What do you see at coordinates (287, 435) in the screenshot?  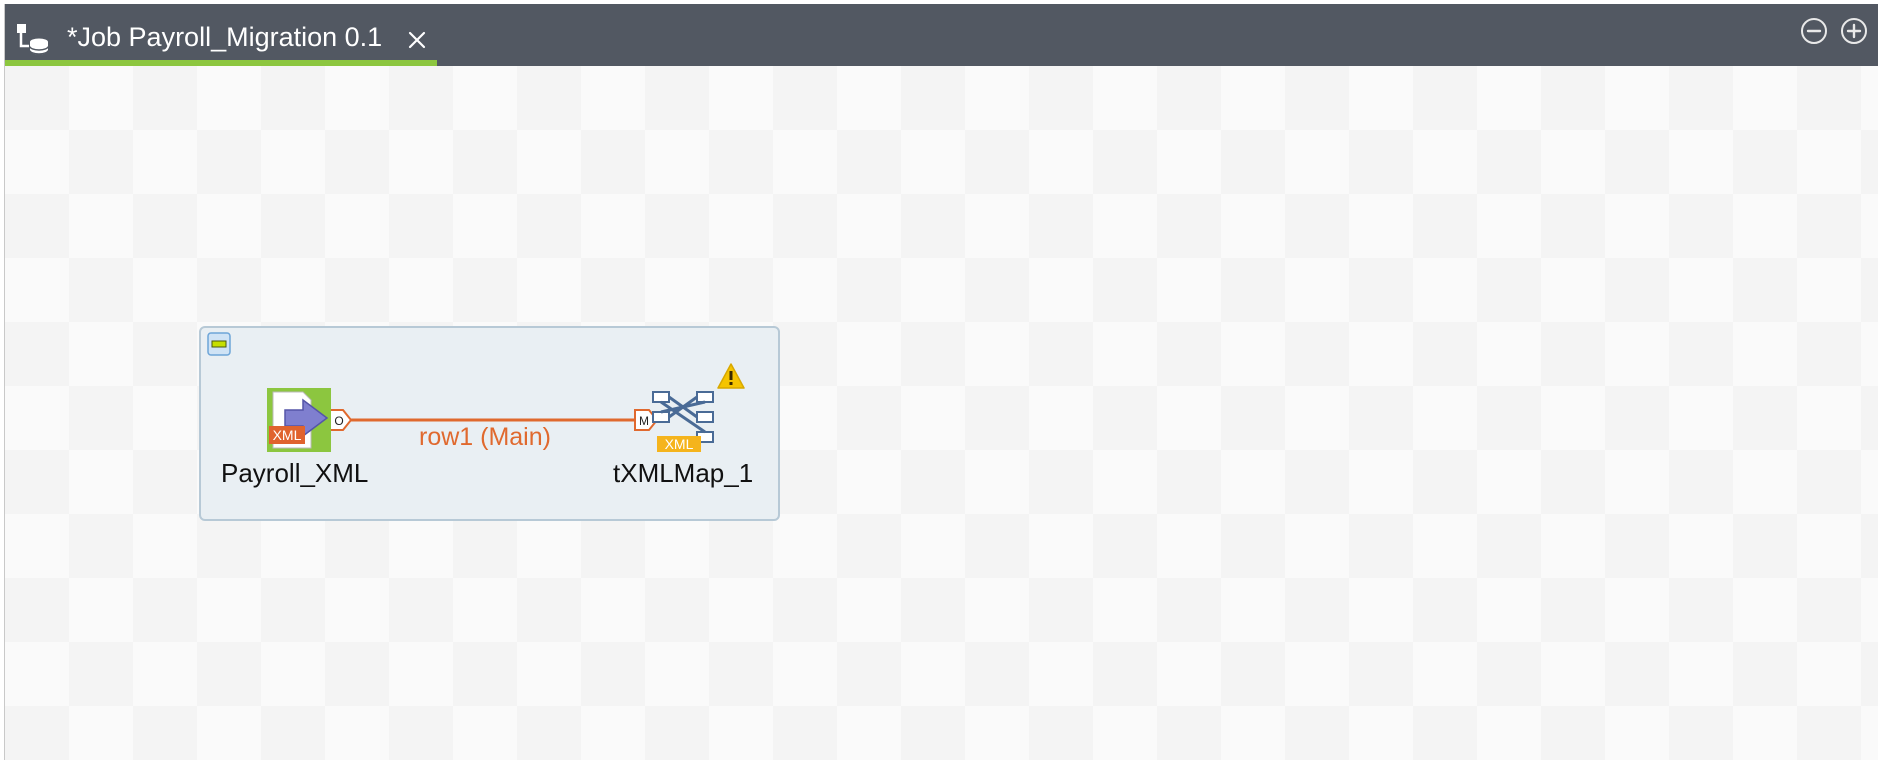 I see `xml-input-icon-text: XML` at bounding box center [287, 435].